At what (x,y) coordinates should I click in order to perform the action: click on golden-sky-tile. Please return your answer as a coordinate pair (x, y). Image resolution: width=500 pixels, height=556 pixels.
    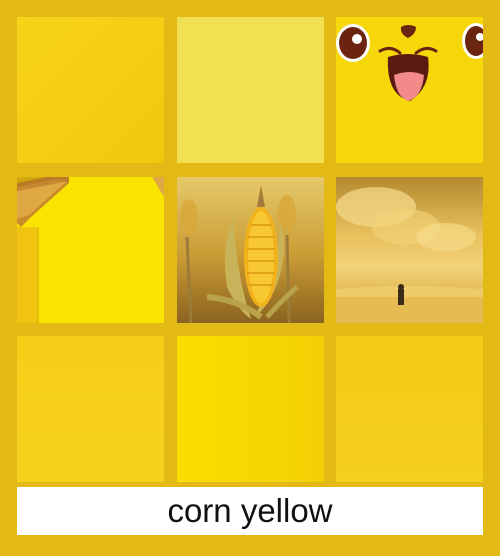
    Looking at the image, I should click on (409, 250).